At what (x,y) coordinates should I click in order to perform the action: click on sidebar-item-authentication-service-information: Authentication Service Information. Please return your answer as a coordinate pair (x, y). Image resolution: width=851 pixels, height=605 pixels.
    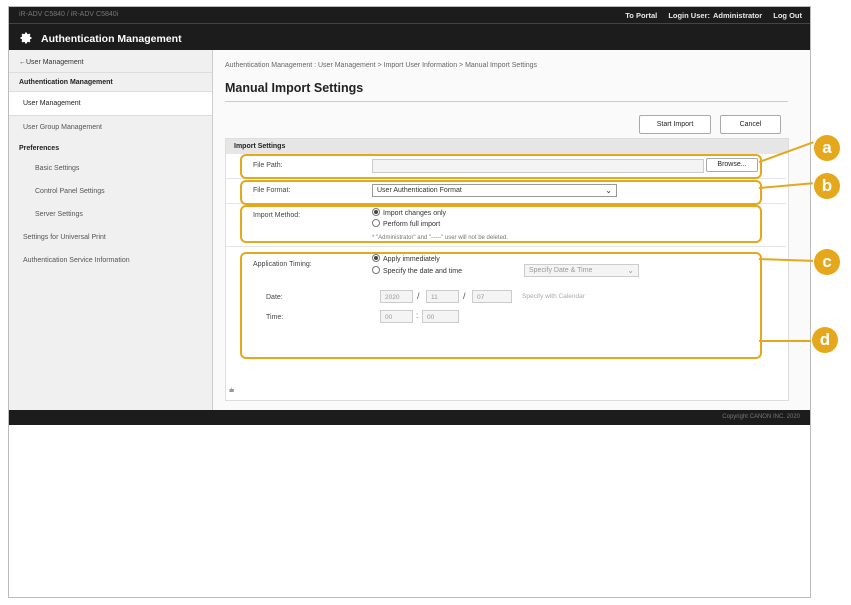
    Looking at the image, I should click on (110, 260).